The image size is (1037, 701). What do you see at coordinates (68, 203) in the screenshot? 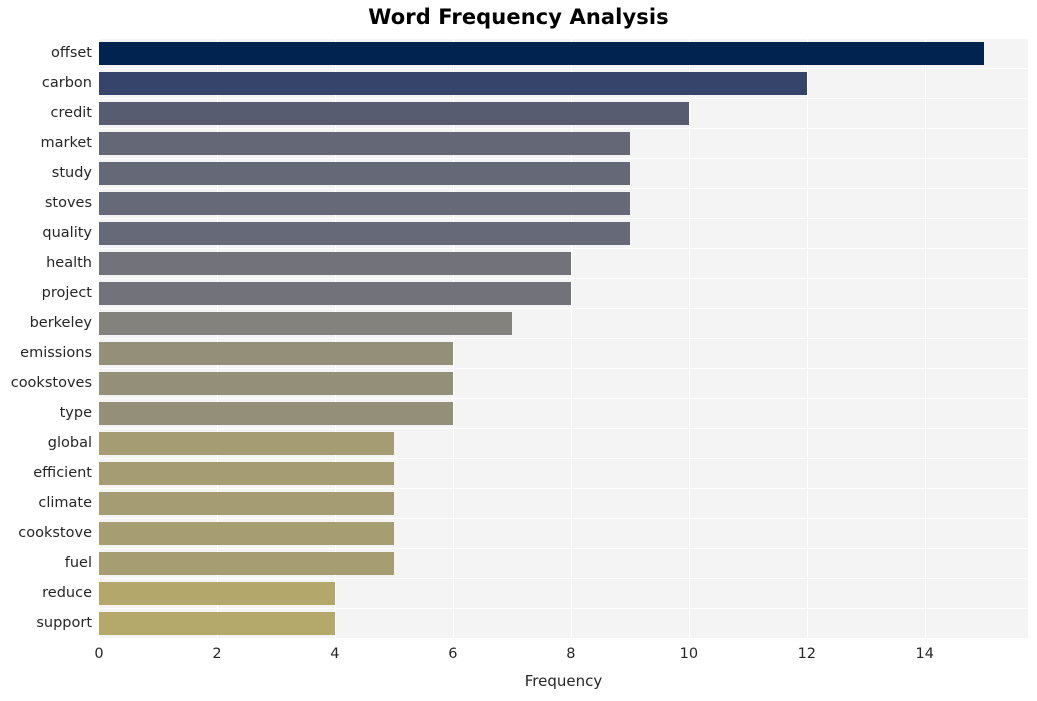
I see `y-tick-label: stoves` at bounding box center [68, 203].